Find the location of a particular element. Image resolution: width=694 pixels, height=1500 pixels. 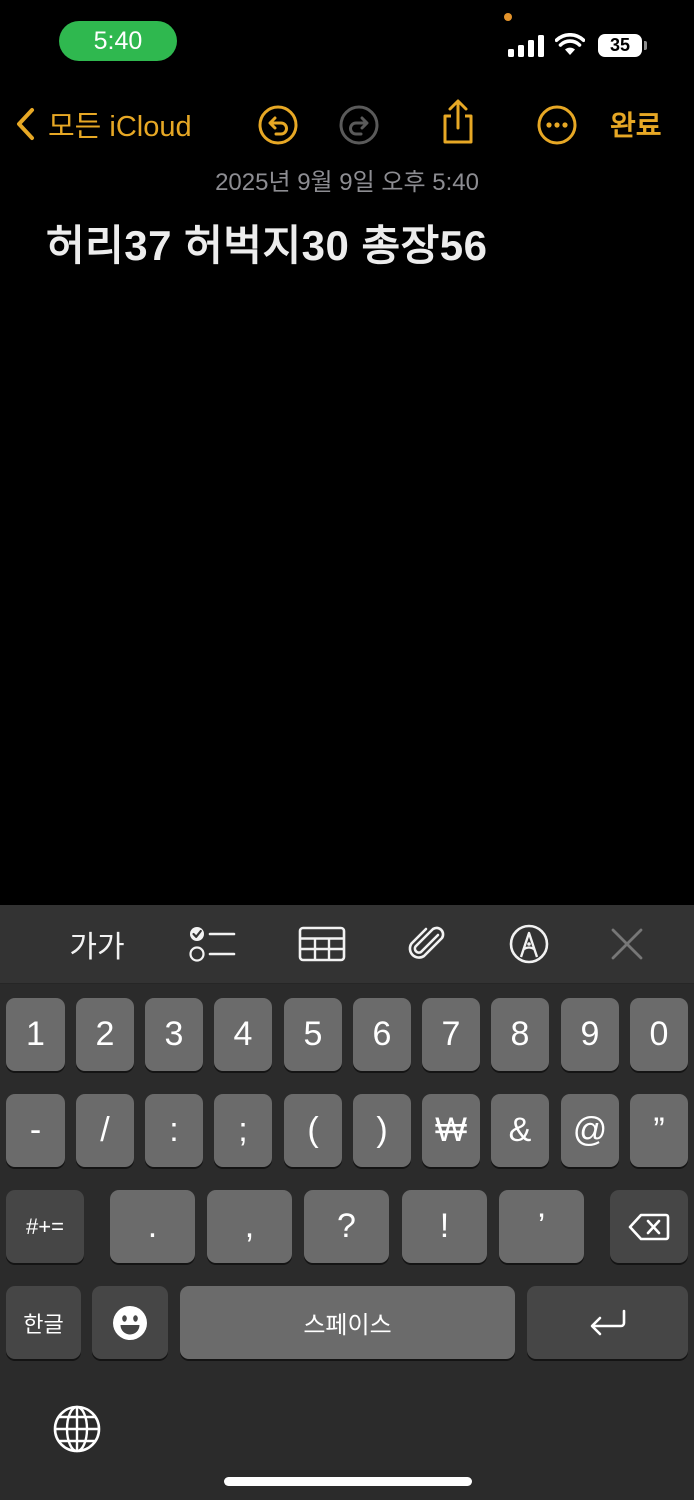

close-toolbar-button is located at coordinates (627, 944).